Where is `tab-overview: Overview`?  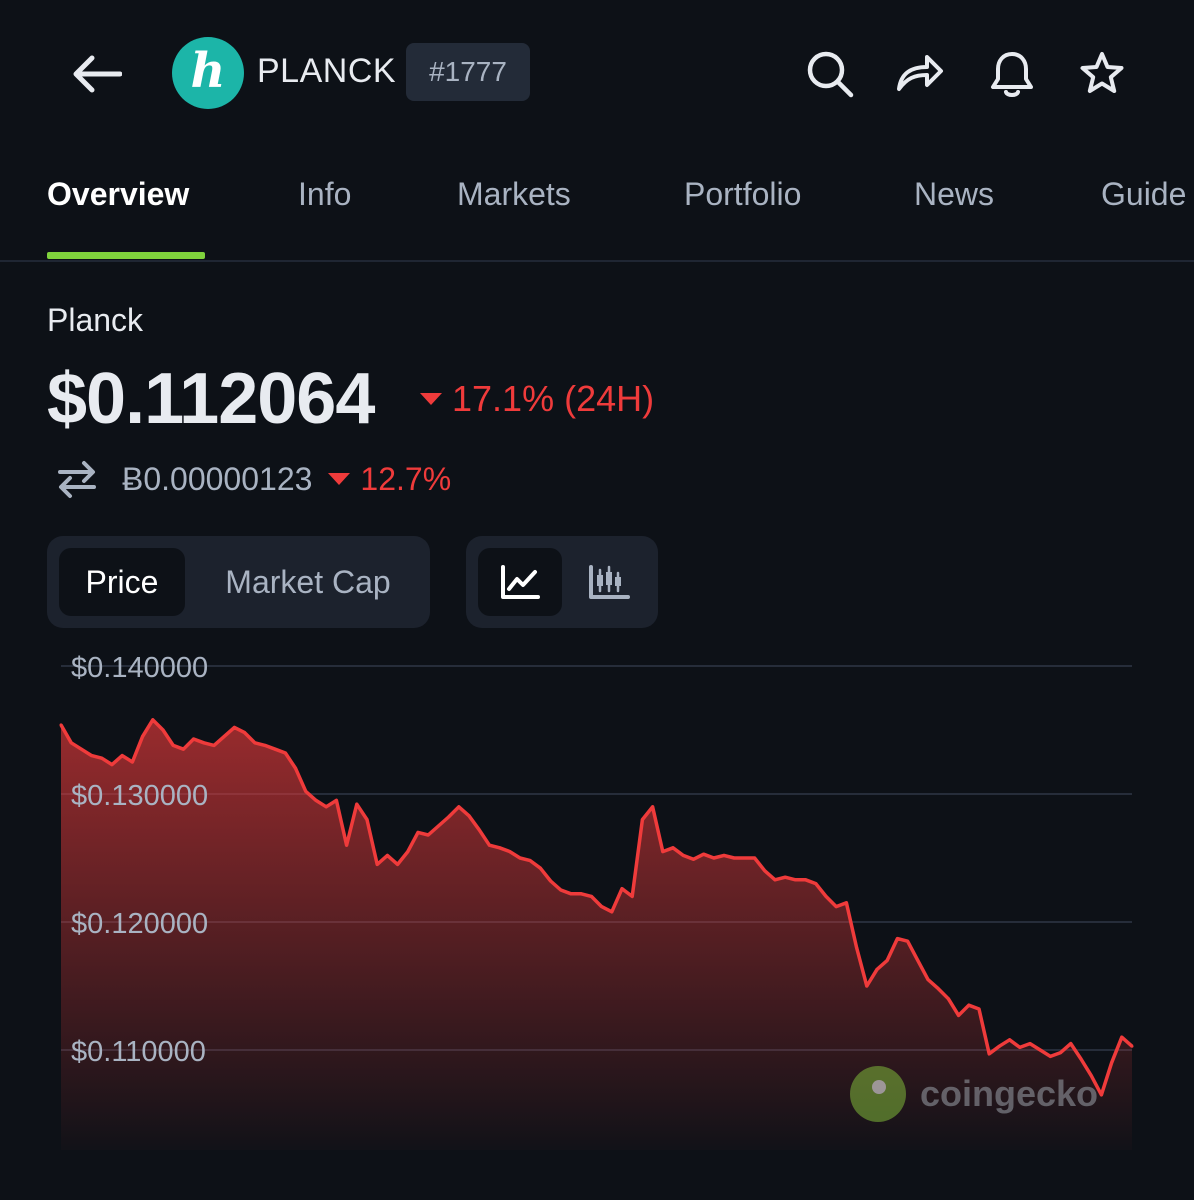
tab-overview: Overview is located at coordinates (118, 194).